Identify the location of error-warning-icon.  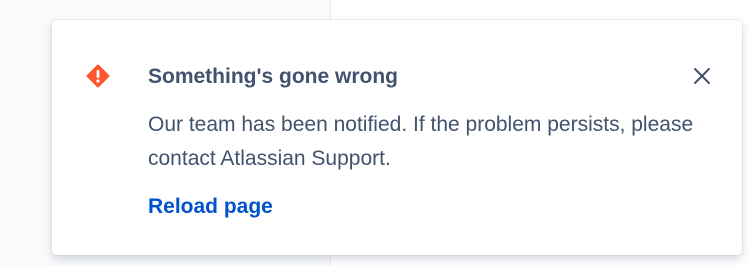
(98, 76).